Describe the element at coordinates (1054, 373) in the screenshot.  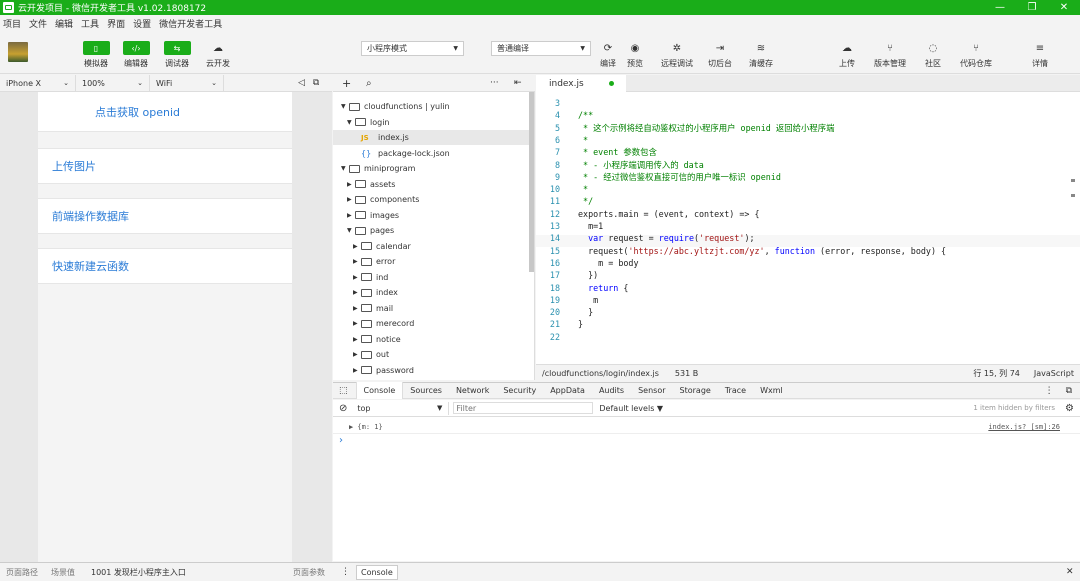
I see `language-mode: JavaScript` at that location.